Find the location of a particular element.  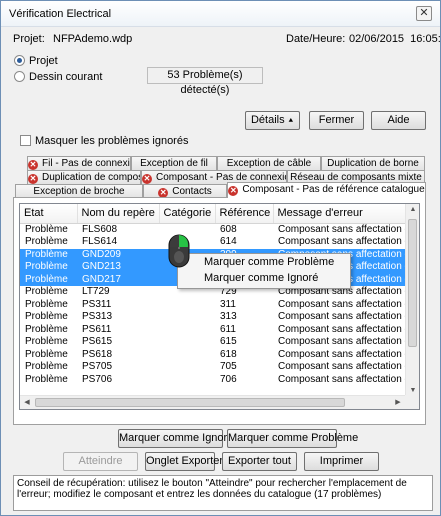

tab-fil-pas-de-connexion: ✕ Fil - Pas de connexion is located at coordinates (79, 163).